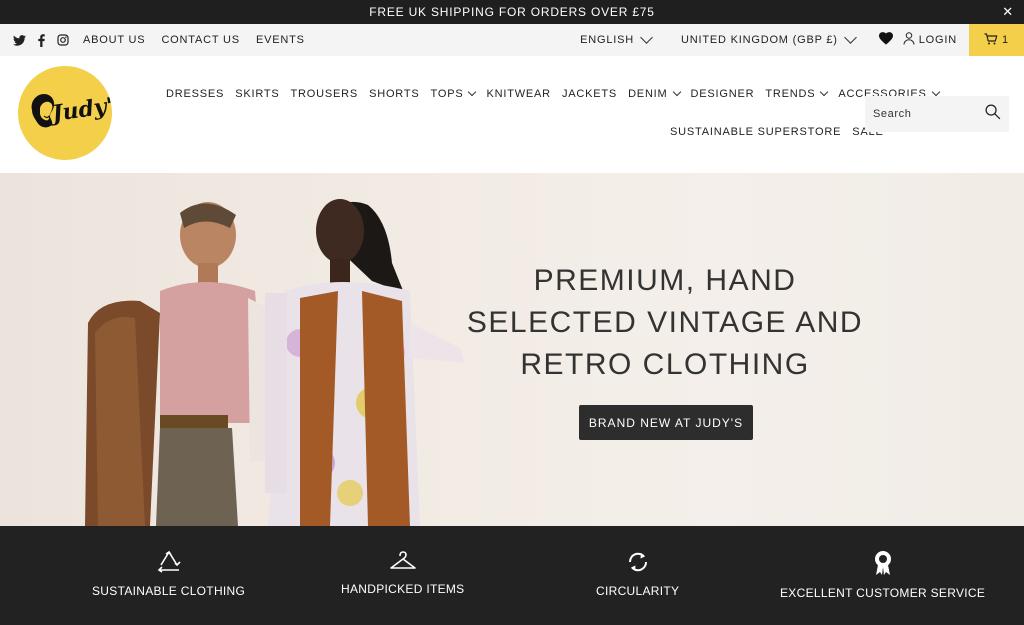 Image resolution: width=1024 pixels, height=625 pixels. Describe the element at coordinates (937, 40) in the screenshot. I see `login-label: LOGIN` at that location.